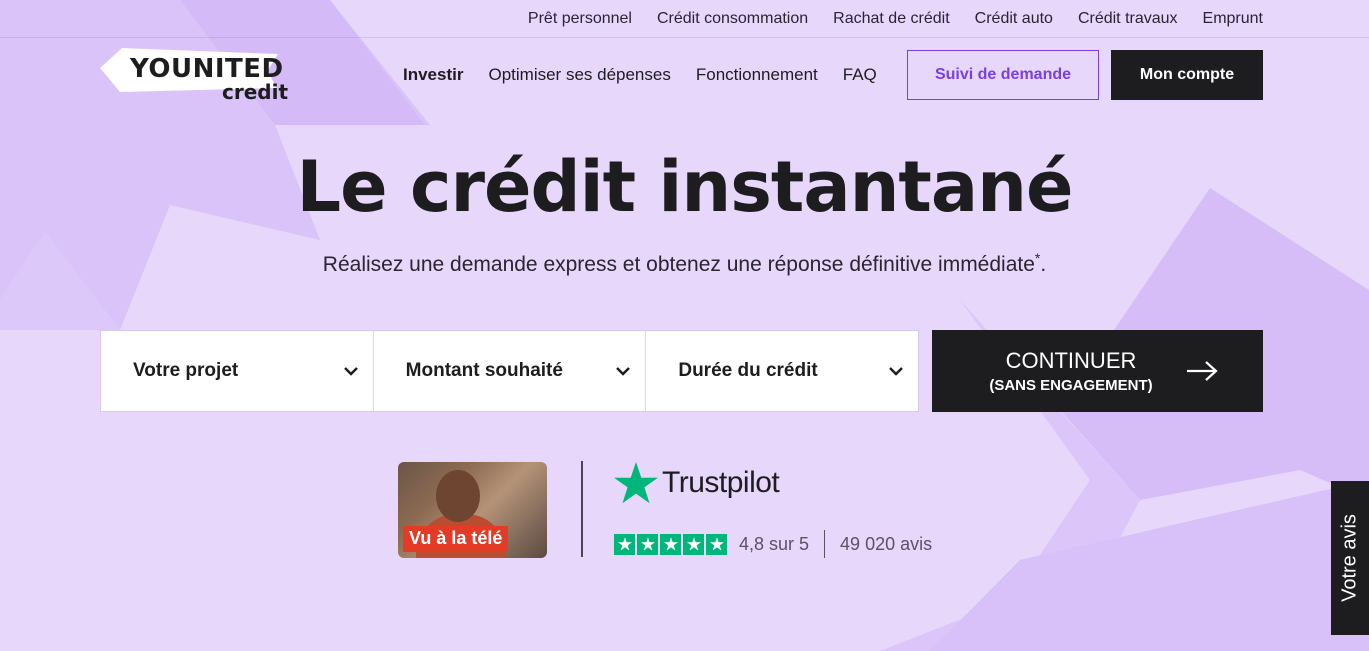 The height and width of the screenshot is (651, 1369). Describe the element at coordinates (1128, 19) in the screenshot. I see `top-link-credit-travaux: Crédit travaux` at that location.